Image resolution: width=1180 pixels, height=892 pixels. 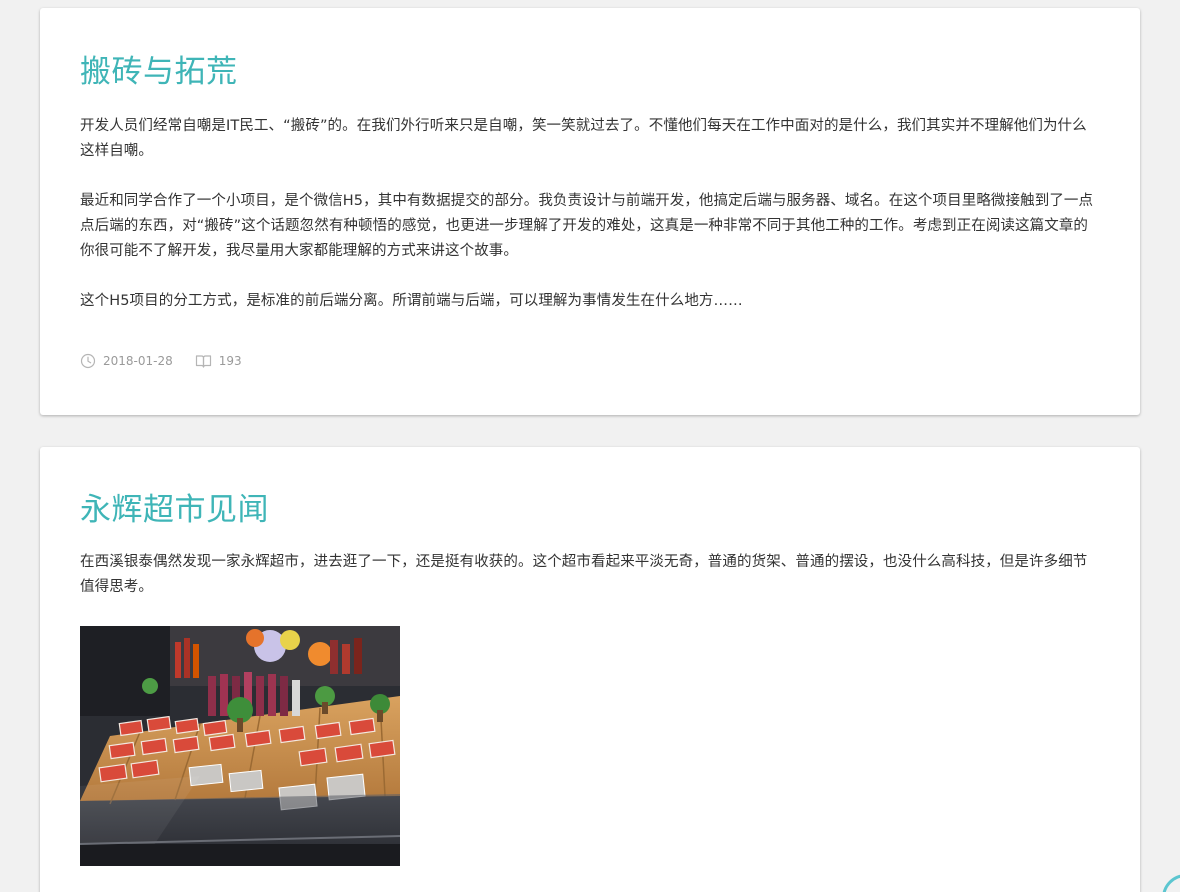 I want to click on post-image, so click(x=240, y=746).